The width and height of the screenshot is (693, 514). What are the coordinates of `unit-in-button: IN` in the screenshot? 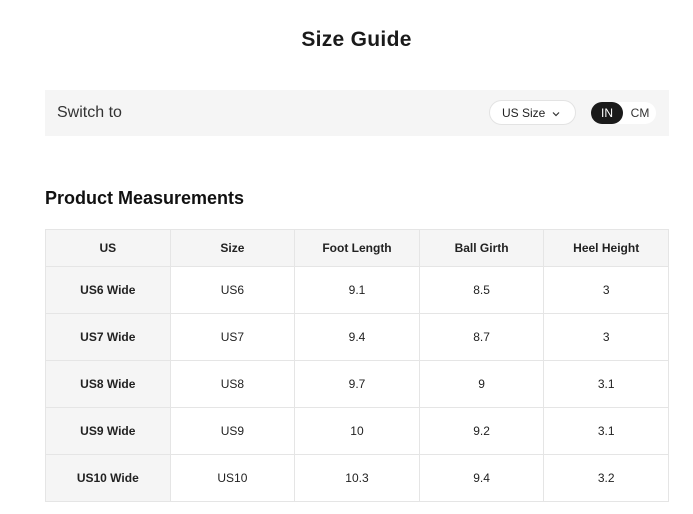 It's located at (607, 113).